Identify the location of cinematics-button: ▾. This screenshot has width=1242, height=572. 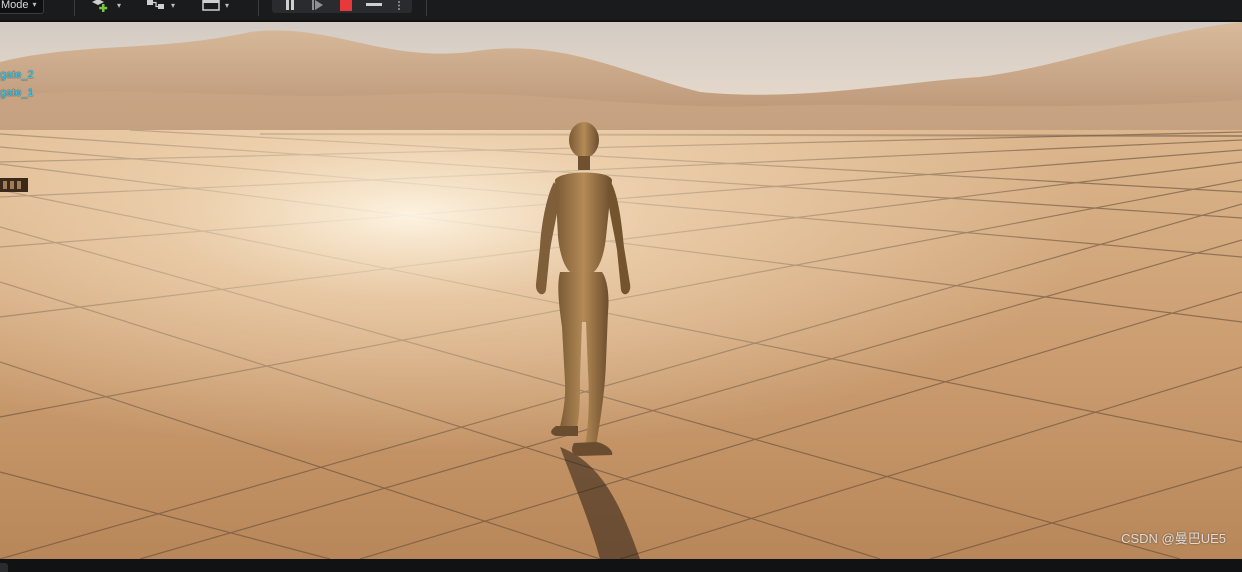
(215, 6).